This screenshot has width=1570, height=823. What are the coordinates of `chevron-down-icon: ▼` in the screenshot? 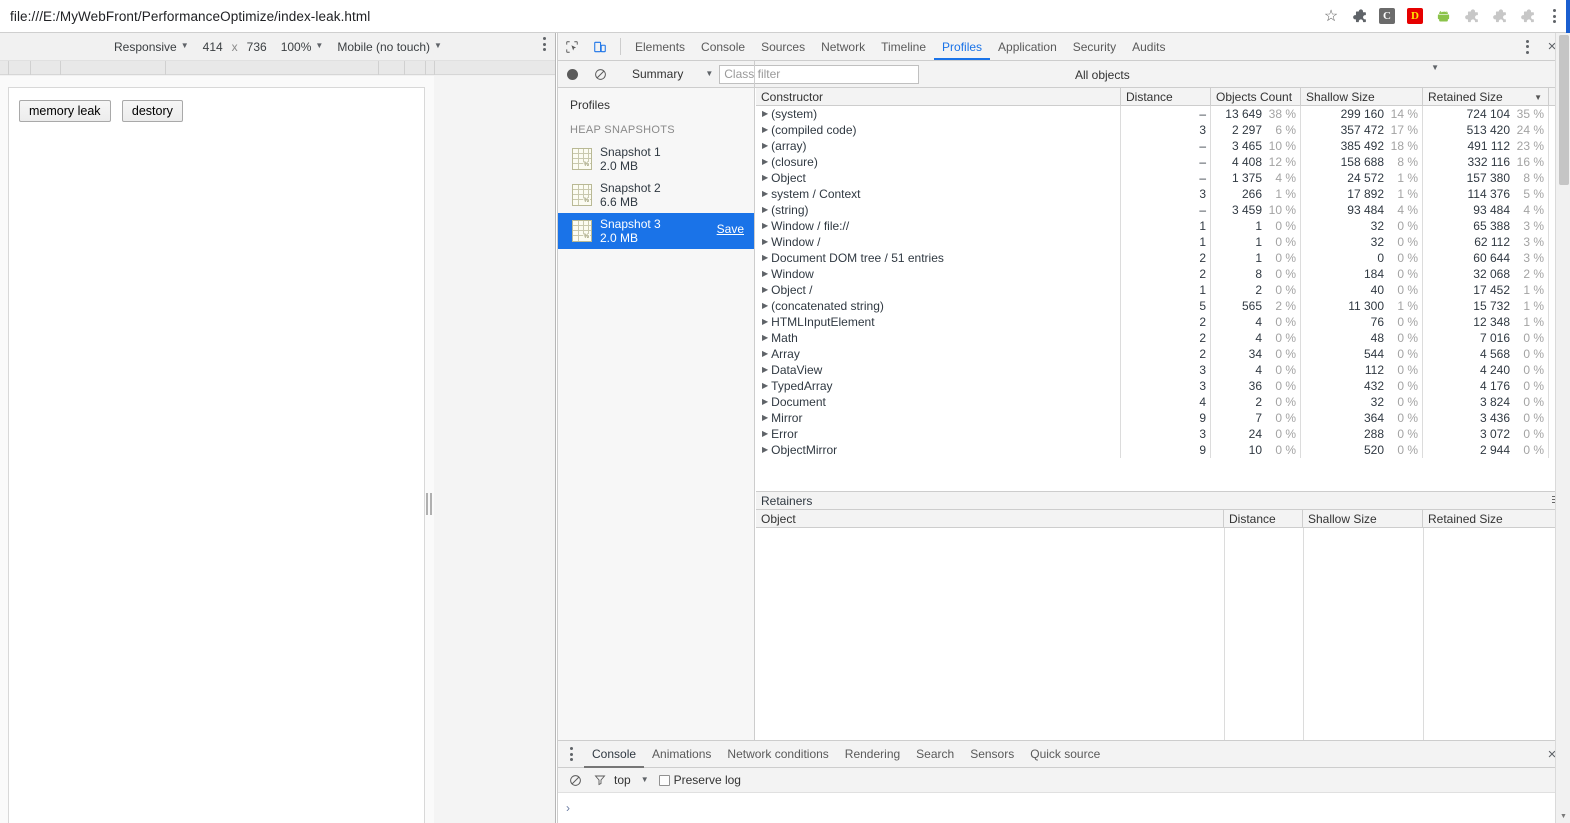 It's located at (645, 779).